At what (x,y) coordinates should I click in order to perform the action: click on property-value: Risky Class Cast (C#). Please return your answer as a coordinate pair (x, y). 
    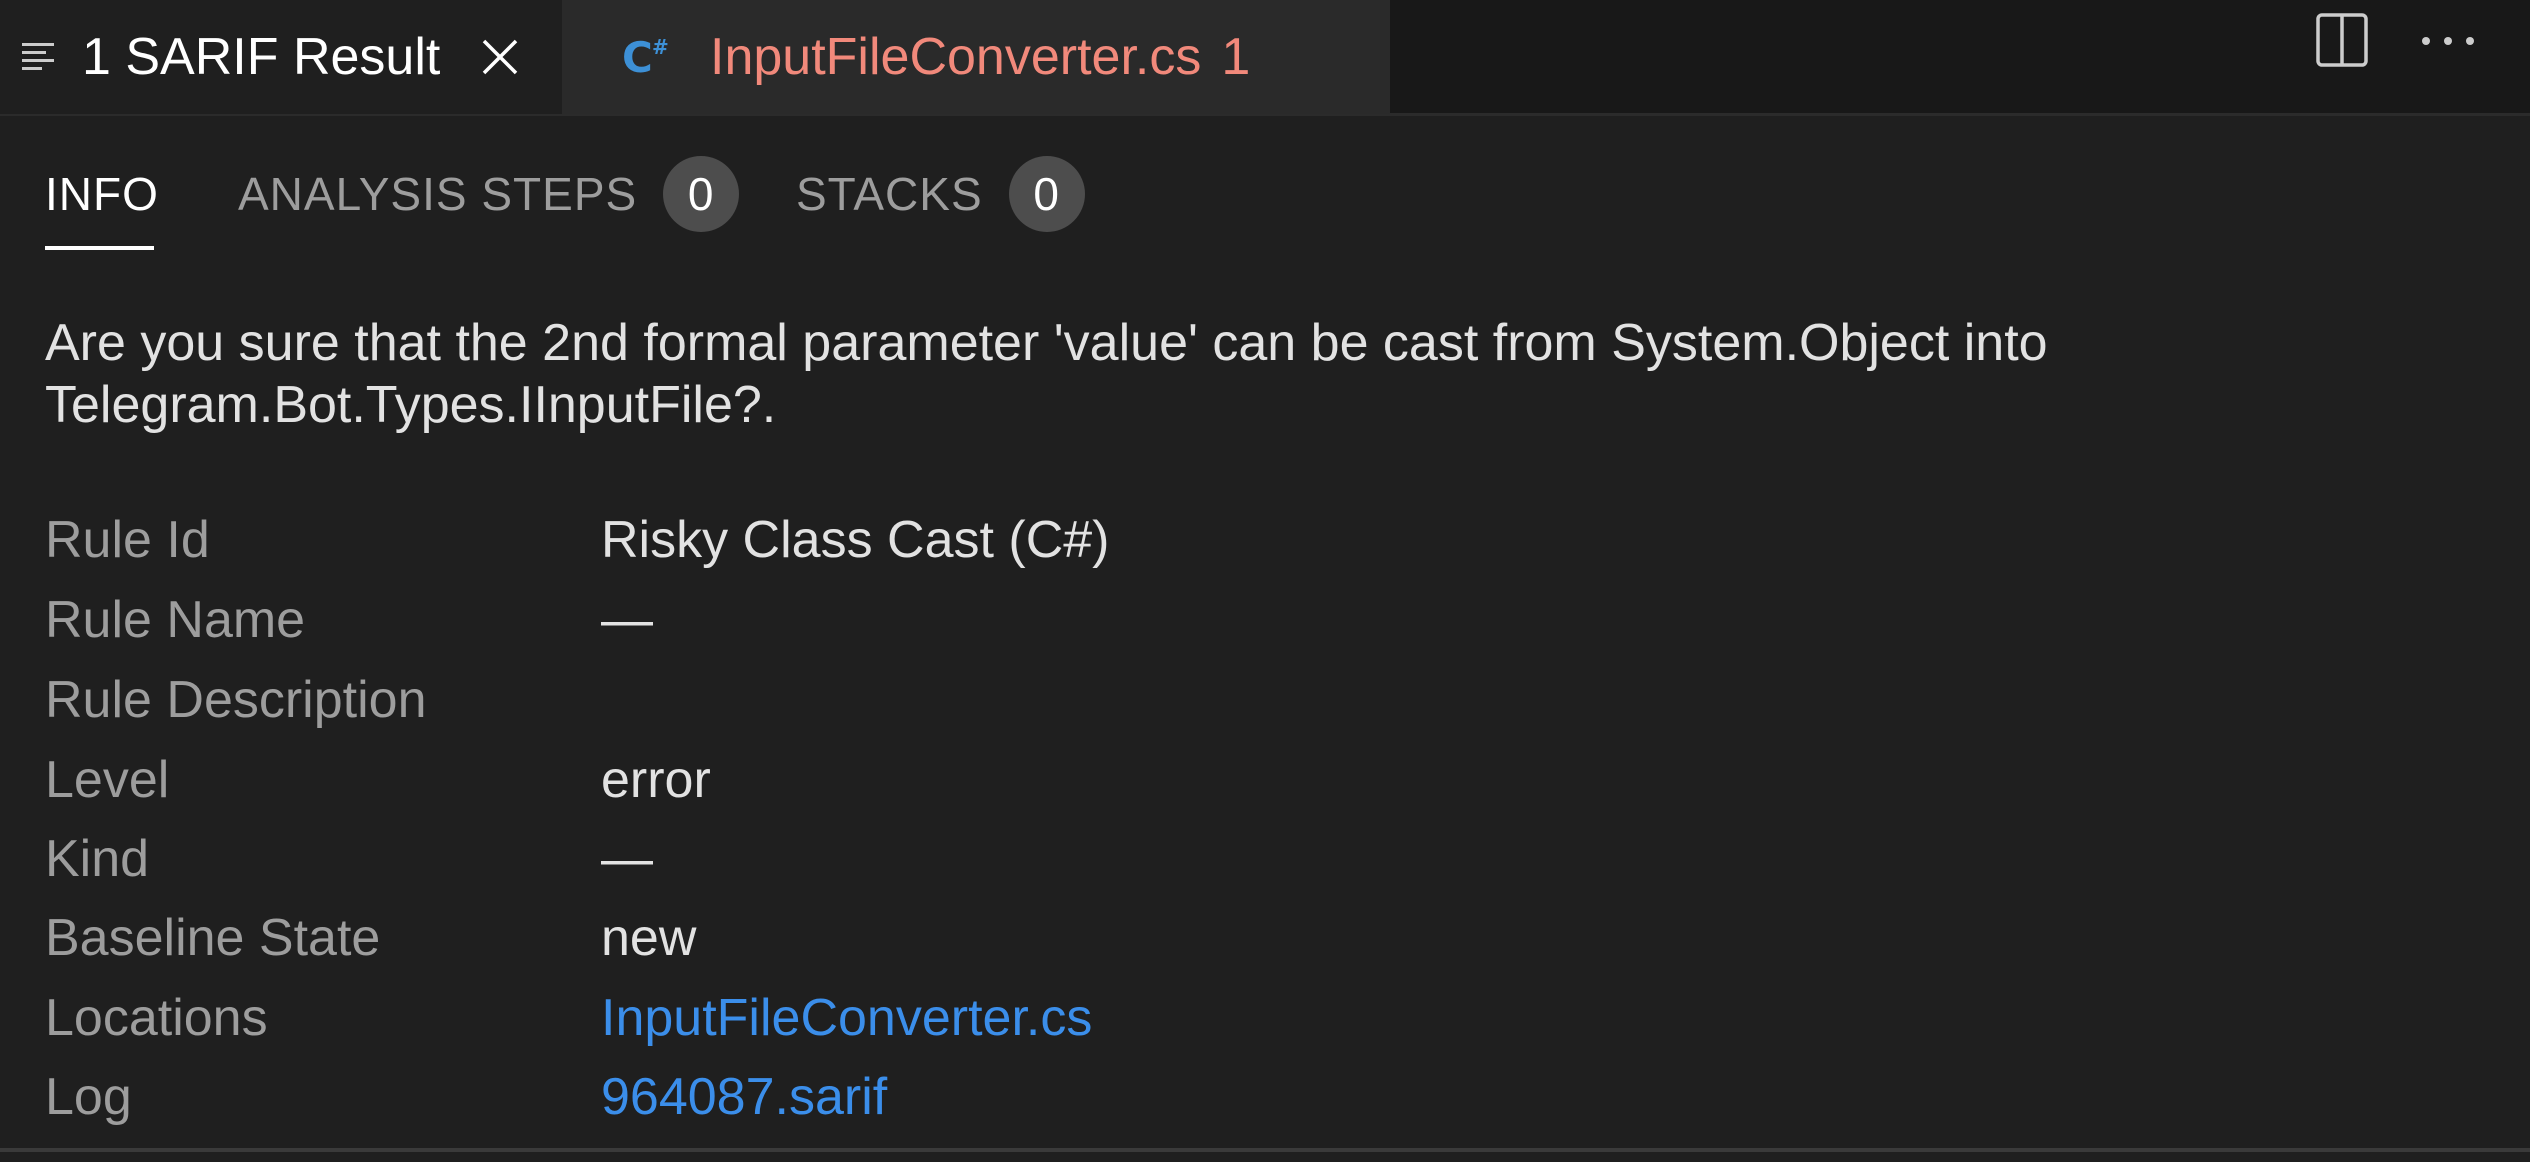
    Looking at the image, I should click on (855, 540).